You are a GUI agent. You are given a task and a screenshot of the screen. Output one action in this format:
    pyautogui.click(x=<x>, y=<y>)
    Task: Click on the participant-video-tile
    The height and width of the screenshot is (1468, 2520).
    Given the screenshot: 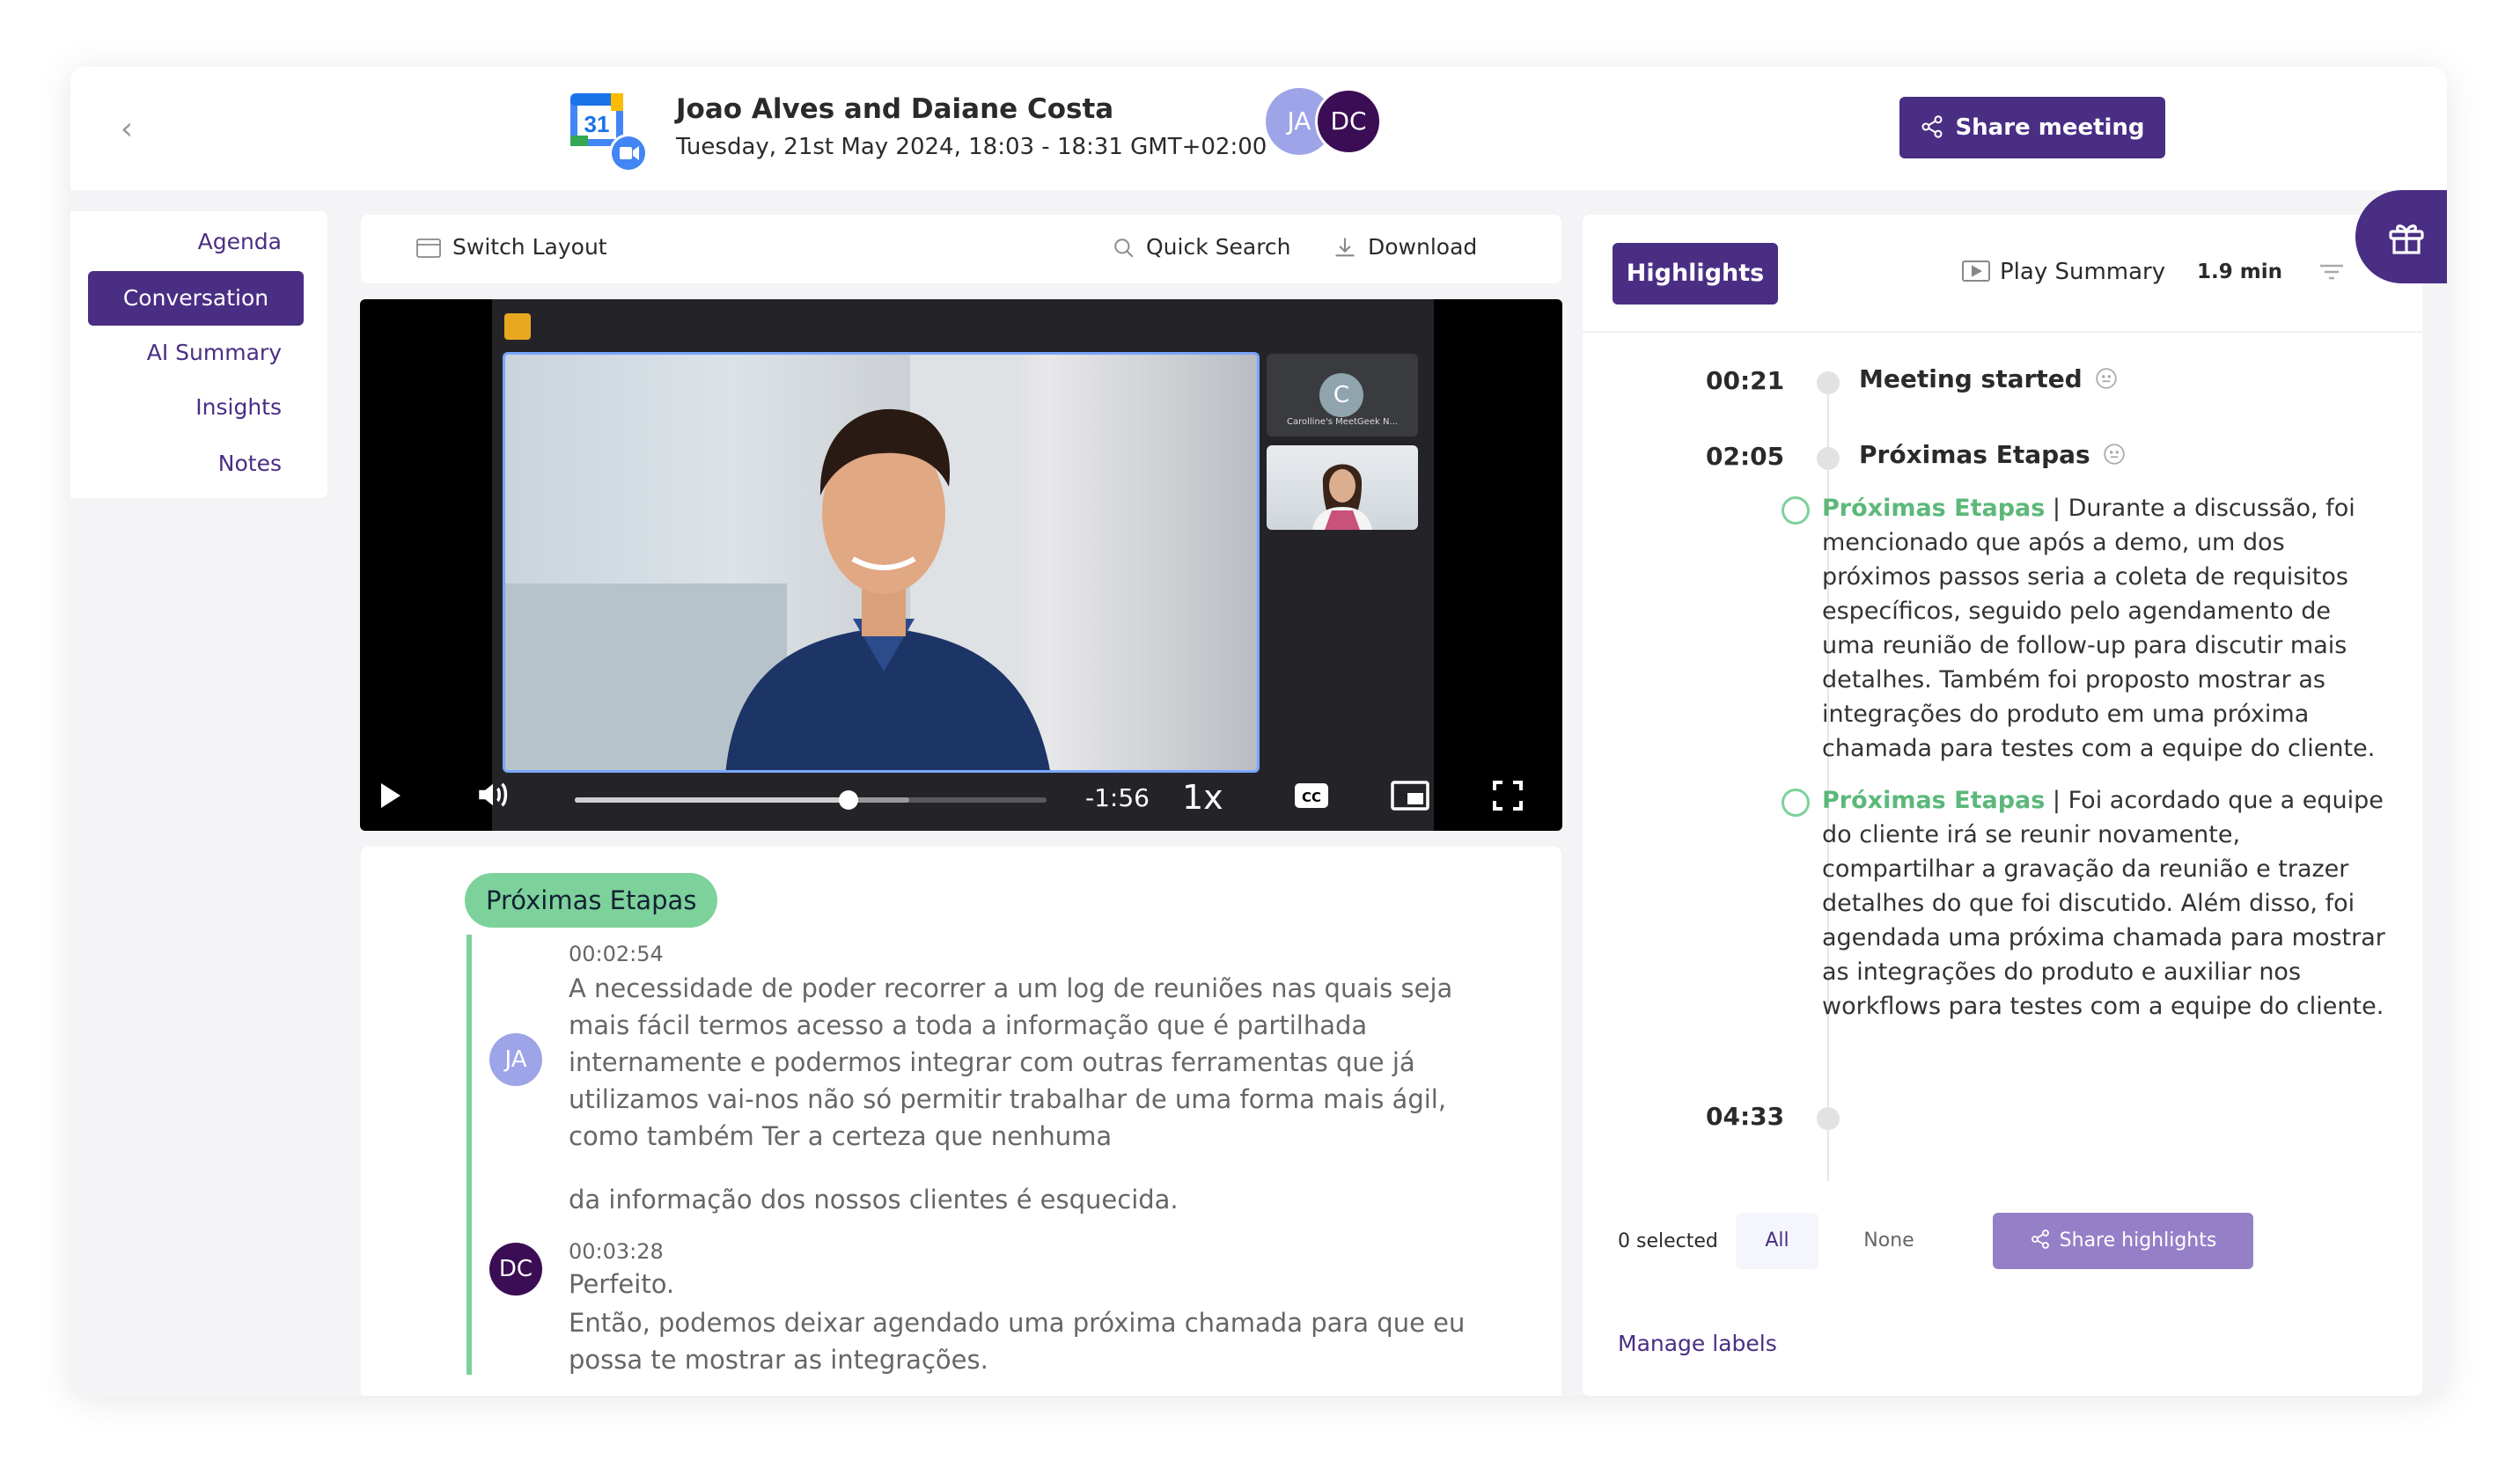 What is the action you would take?
    pyautogui.click(x=1342, y=487)
    